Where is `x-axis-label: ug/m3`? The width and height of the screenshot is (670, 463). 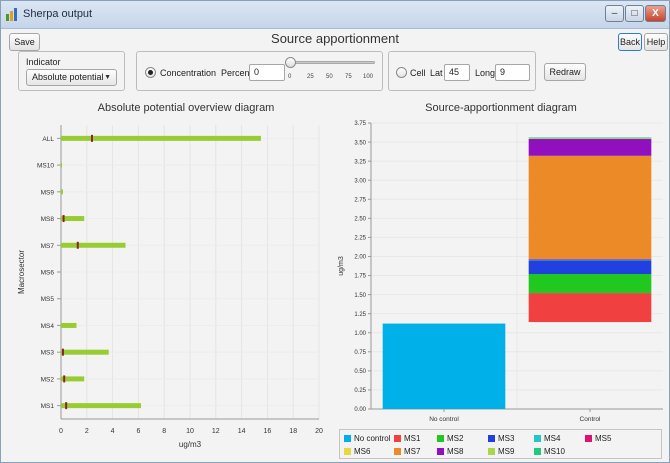 x-axis-label: ug/m3 is located at coordinates (190, 444).